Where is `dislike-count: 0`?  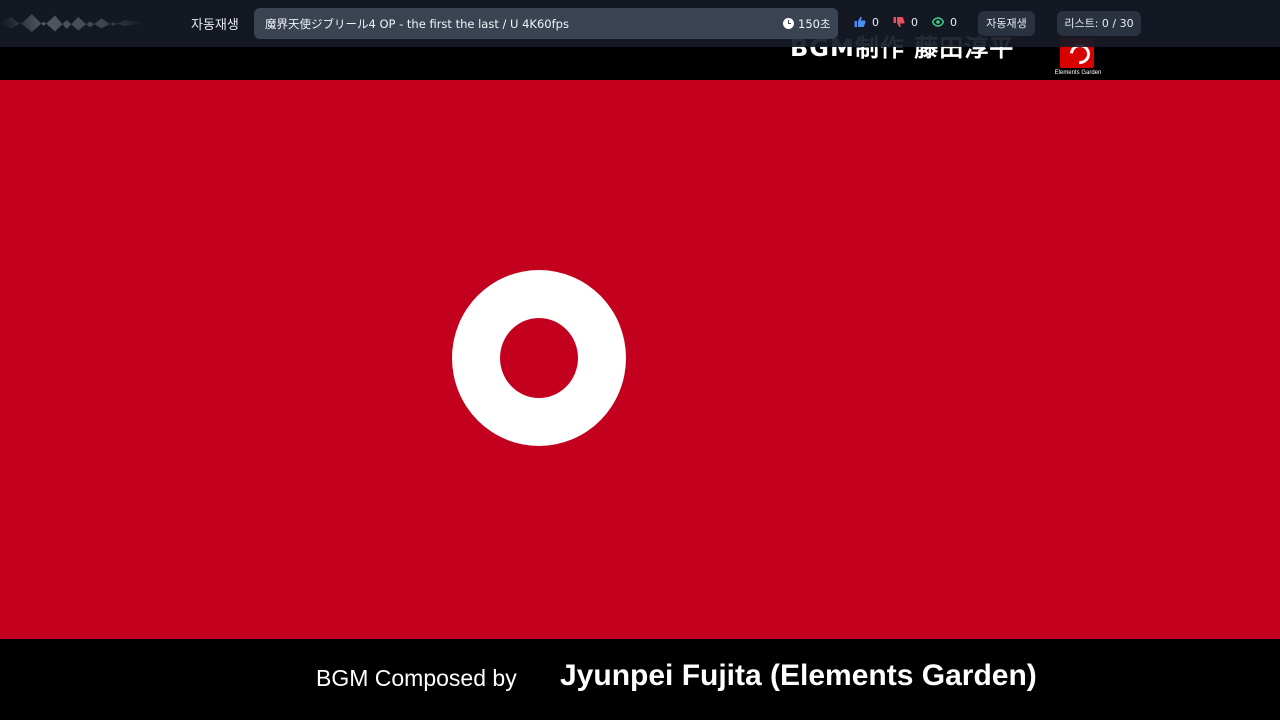
dislike-count: 0 is located at coordinates (914, 22).